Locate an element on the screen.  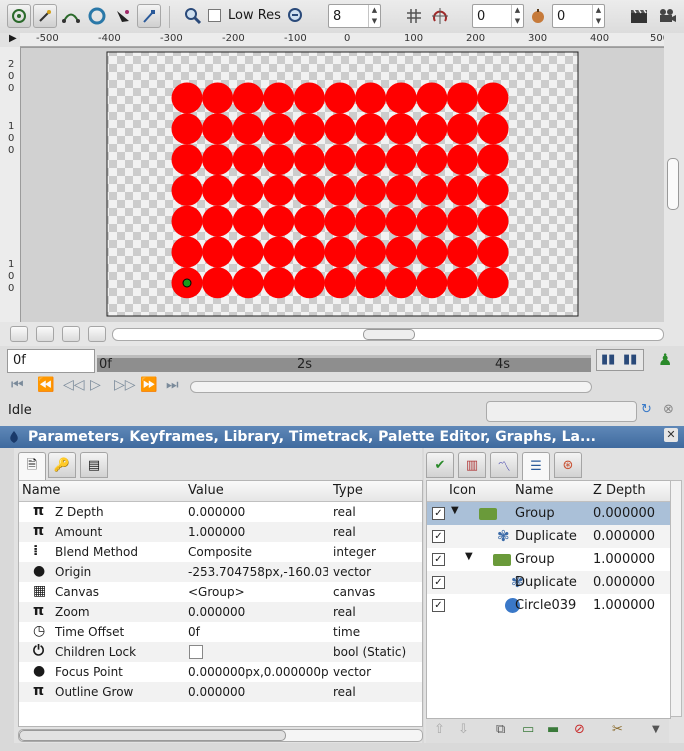
param-row: ▦ Canvas <Group> canvas is located at coordinates (220, 592).